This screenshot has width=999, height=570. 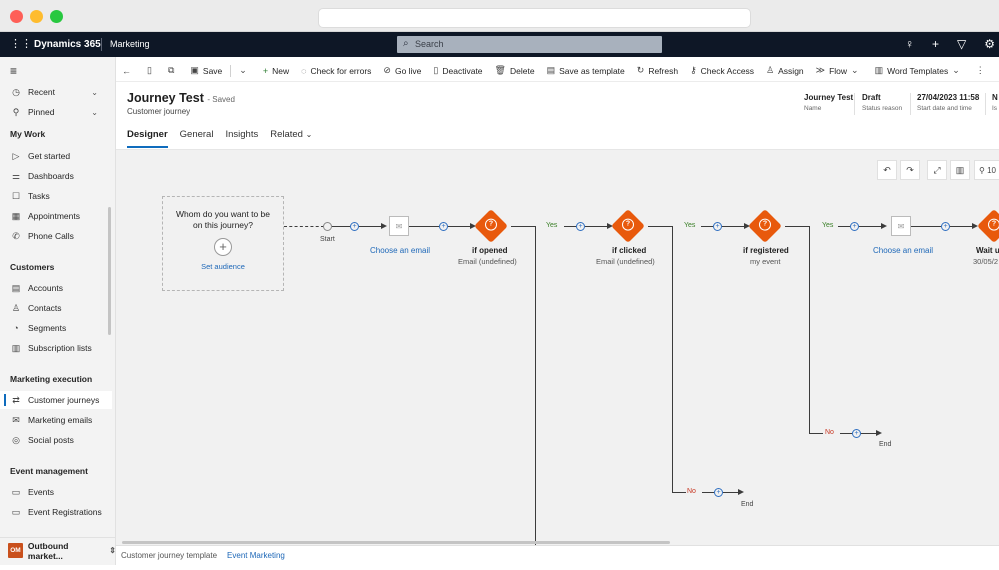 What do you see at coordinates (887, 170) in the screenshot?
I see `undo-button: ↶` at bounding box center [887, 170].